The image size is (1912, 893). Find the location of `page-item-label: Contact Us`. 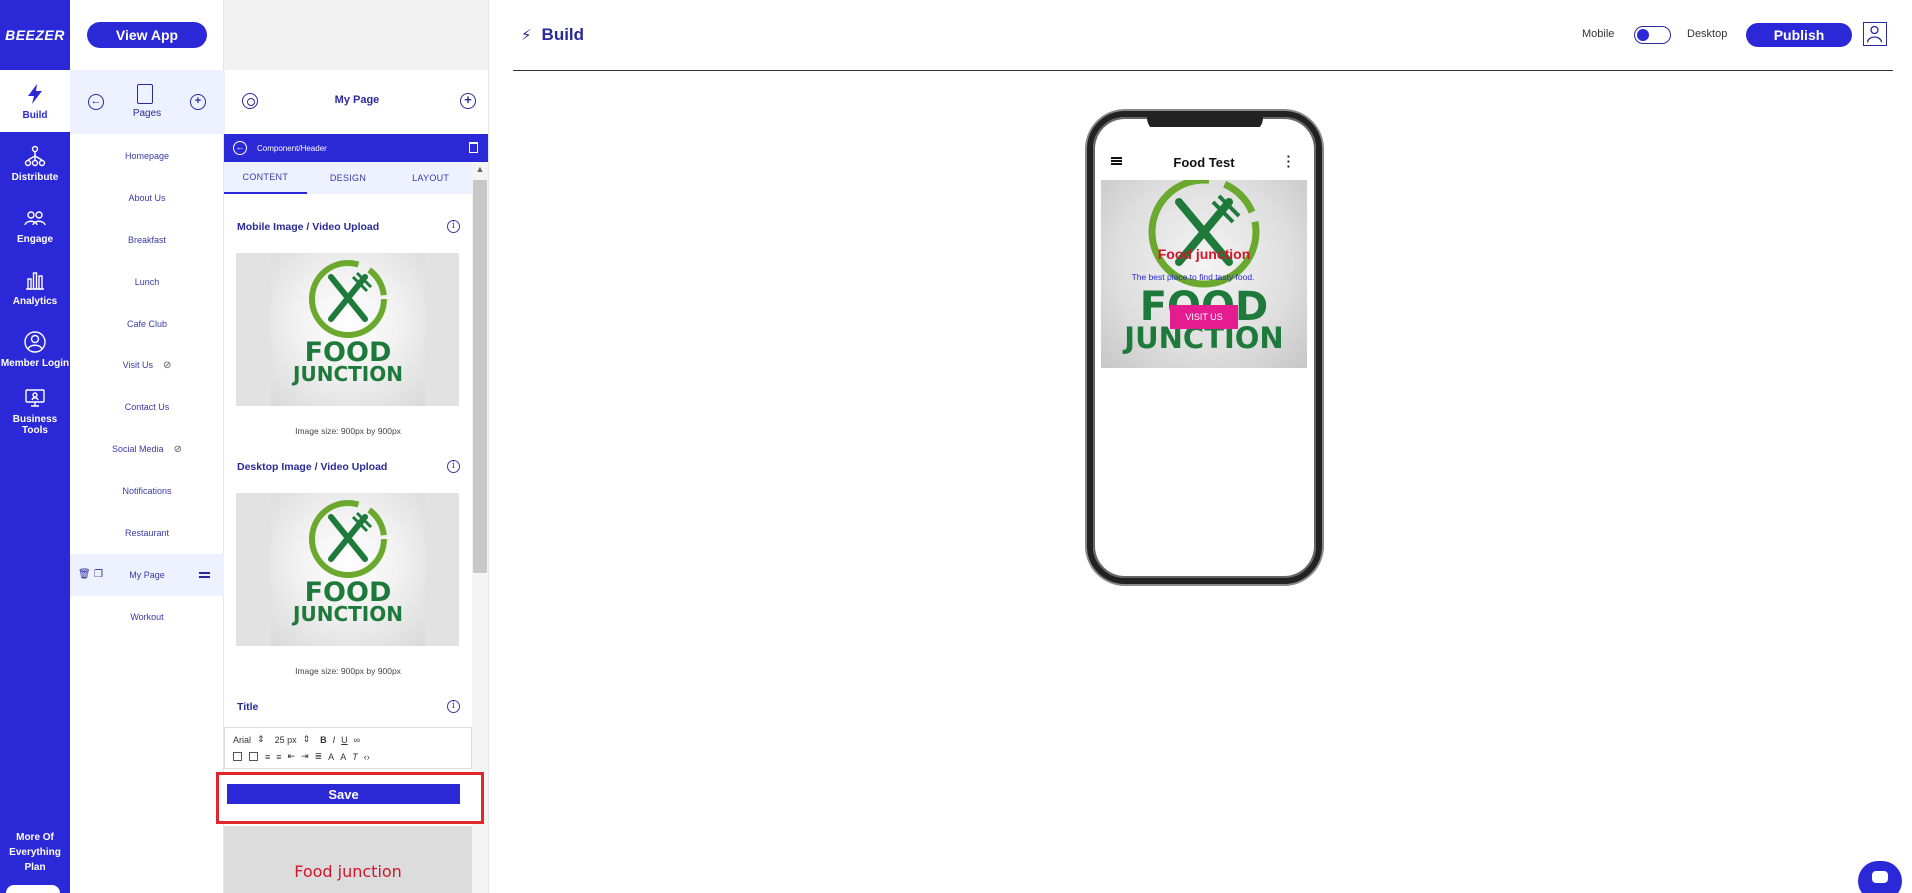

page-item-label: Contact Us is located at coordinates (147, 407).